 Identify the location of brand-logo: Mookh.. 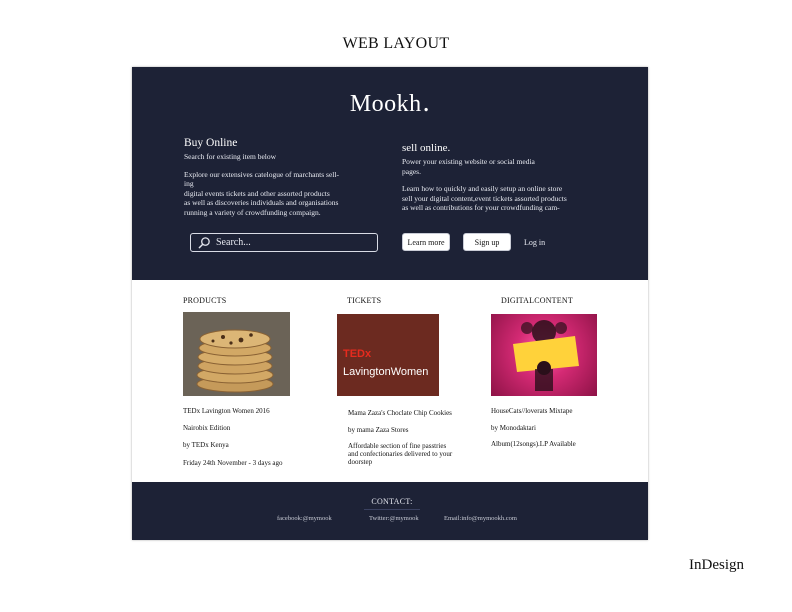
(390, 103).